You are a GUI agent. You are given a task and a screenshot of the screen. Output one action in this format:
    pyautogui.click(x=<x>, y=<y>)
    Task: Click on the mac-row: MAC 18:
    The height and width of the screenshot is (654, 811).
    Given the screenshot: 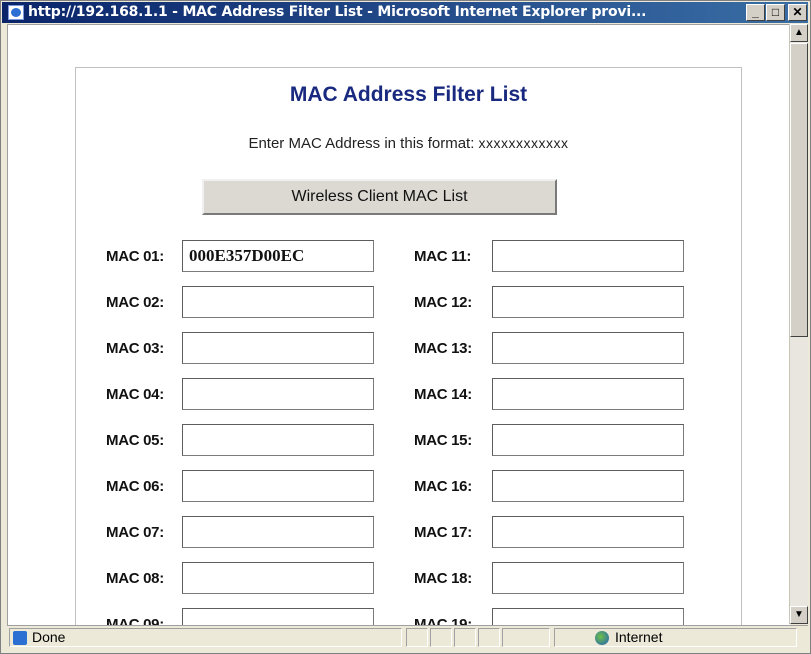 What is the action you would take?
    pyautogui.click(x=408, y=579)
    